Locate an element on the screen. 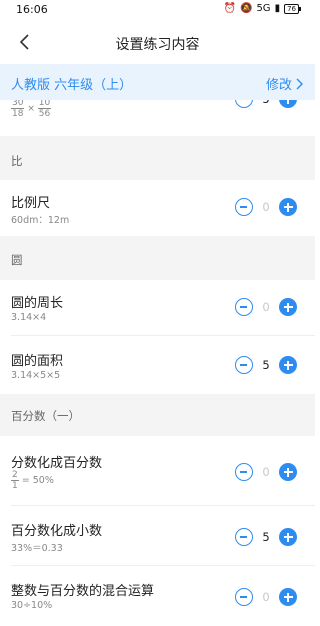 The height and width of the screenshot is (626, 320). list-item: 比例尺 60dm：12m 0 is located at coordinates (157, 208).